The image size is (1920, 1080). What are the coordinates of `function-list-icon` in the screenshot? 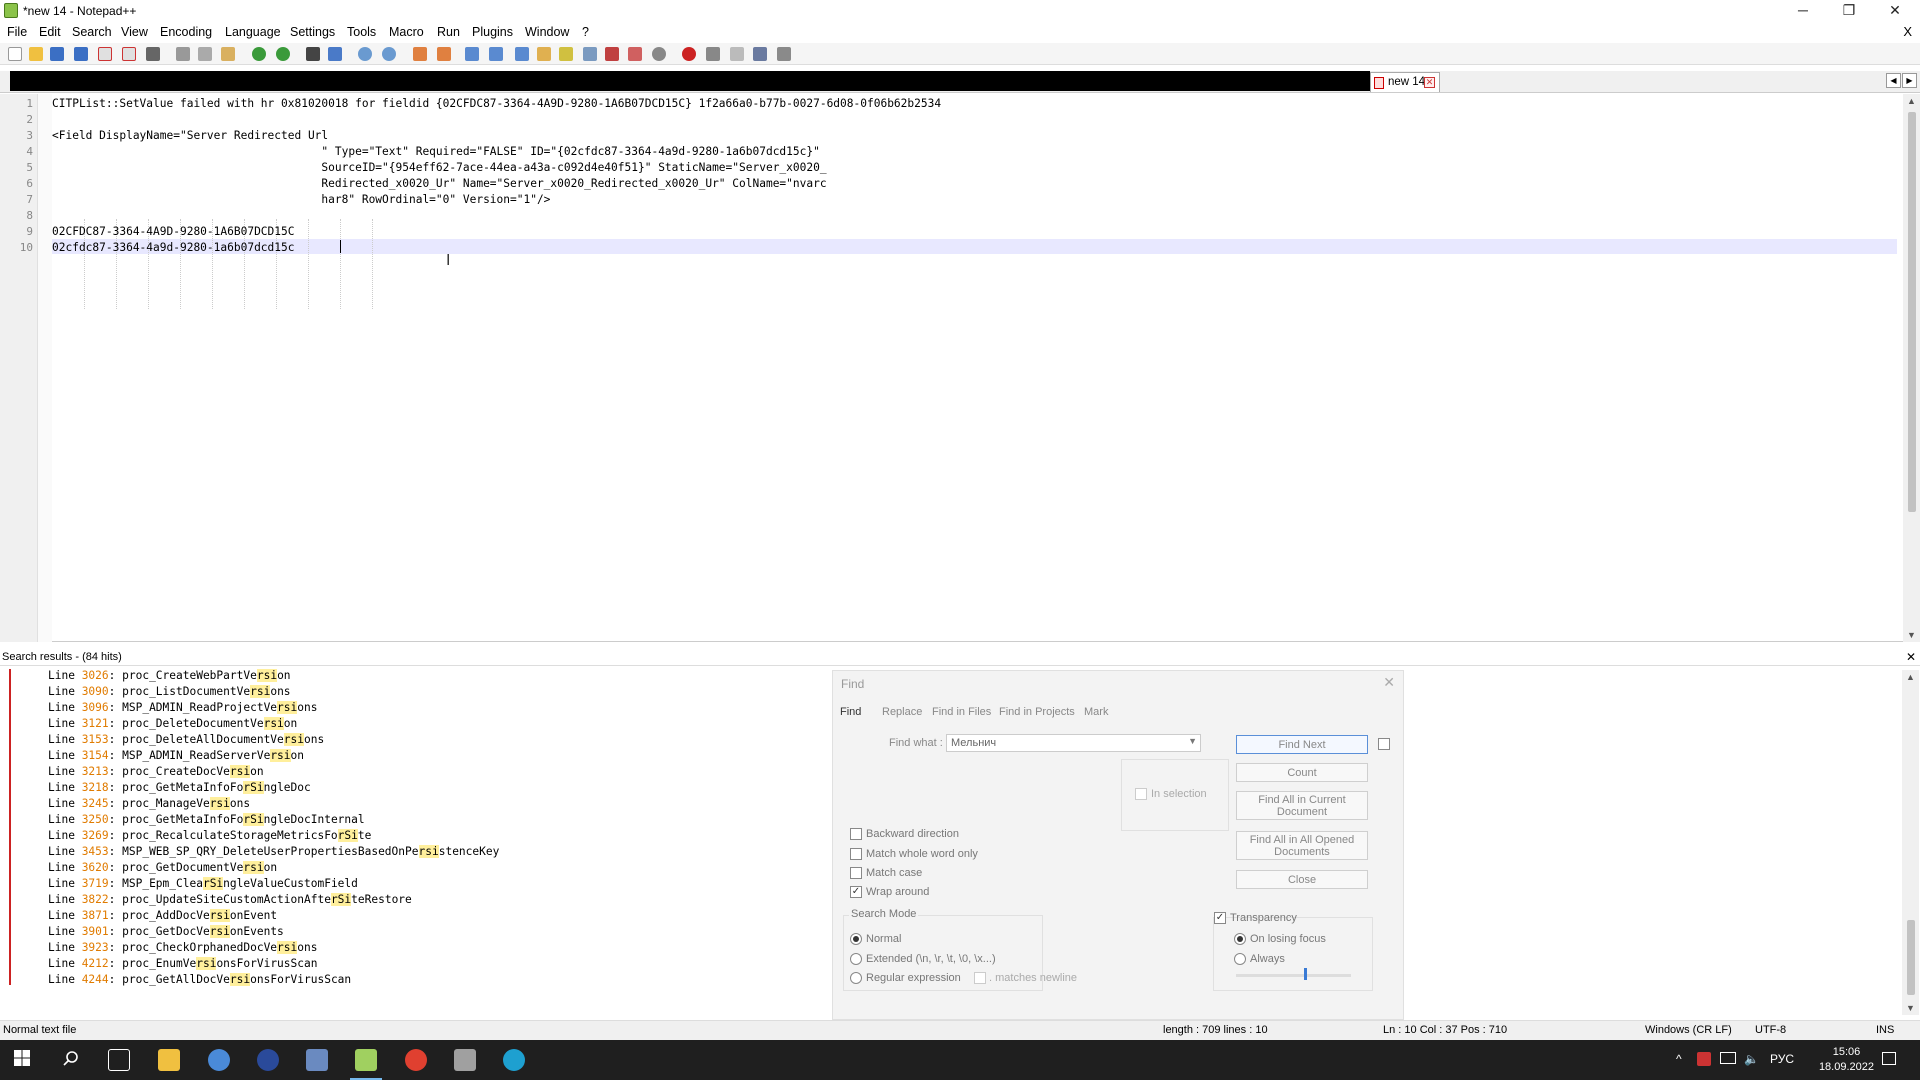 It's located at (590, 54).